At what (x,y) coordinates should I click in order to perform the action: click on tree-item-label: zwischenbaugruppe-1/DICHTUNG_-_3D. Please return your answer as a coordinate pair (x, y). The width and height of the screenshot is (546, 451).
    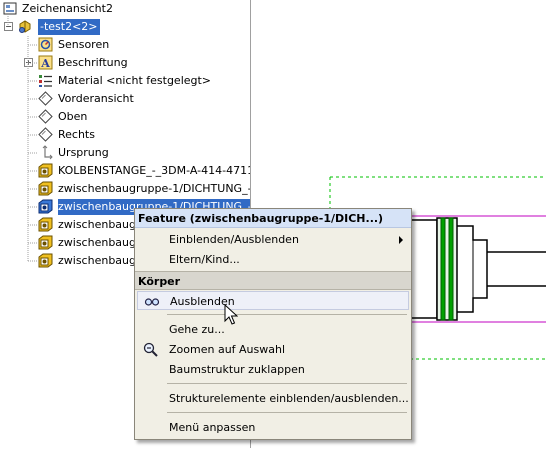
    Looking at the image, I should click on (154, 188).